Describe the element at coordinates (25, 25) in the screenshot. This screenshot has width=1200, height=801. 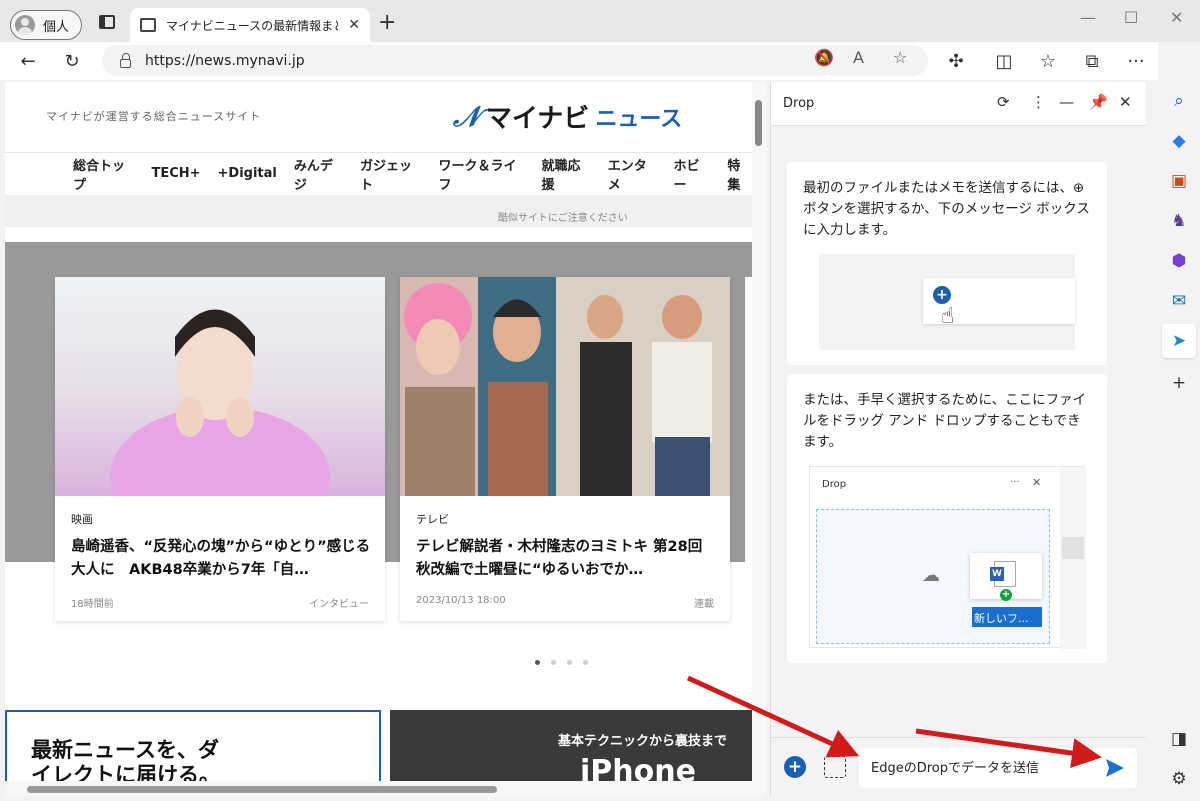
I see `avatar-icon` at that location.